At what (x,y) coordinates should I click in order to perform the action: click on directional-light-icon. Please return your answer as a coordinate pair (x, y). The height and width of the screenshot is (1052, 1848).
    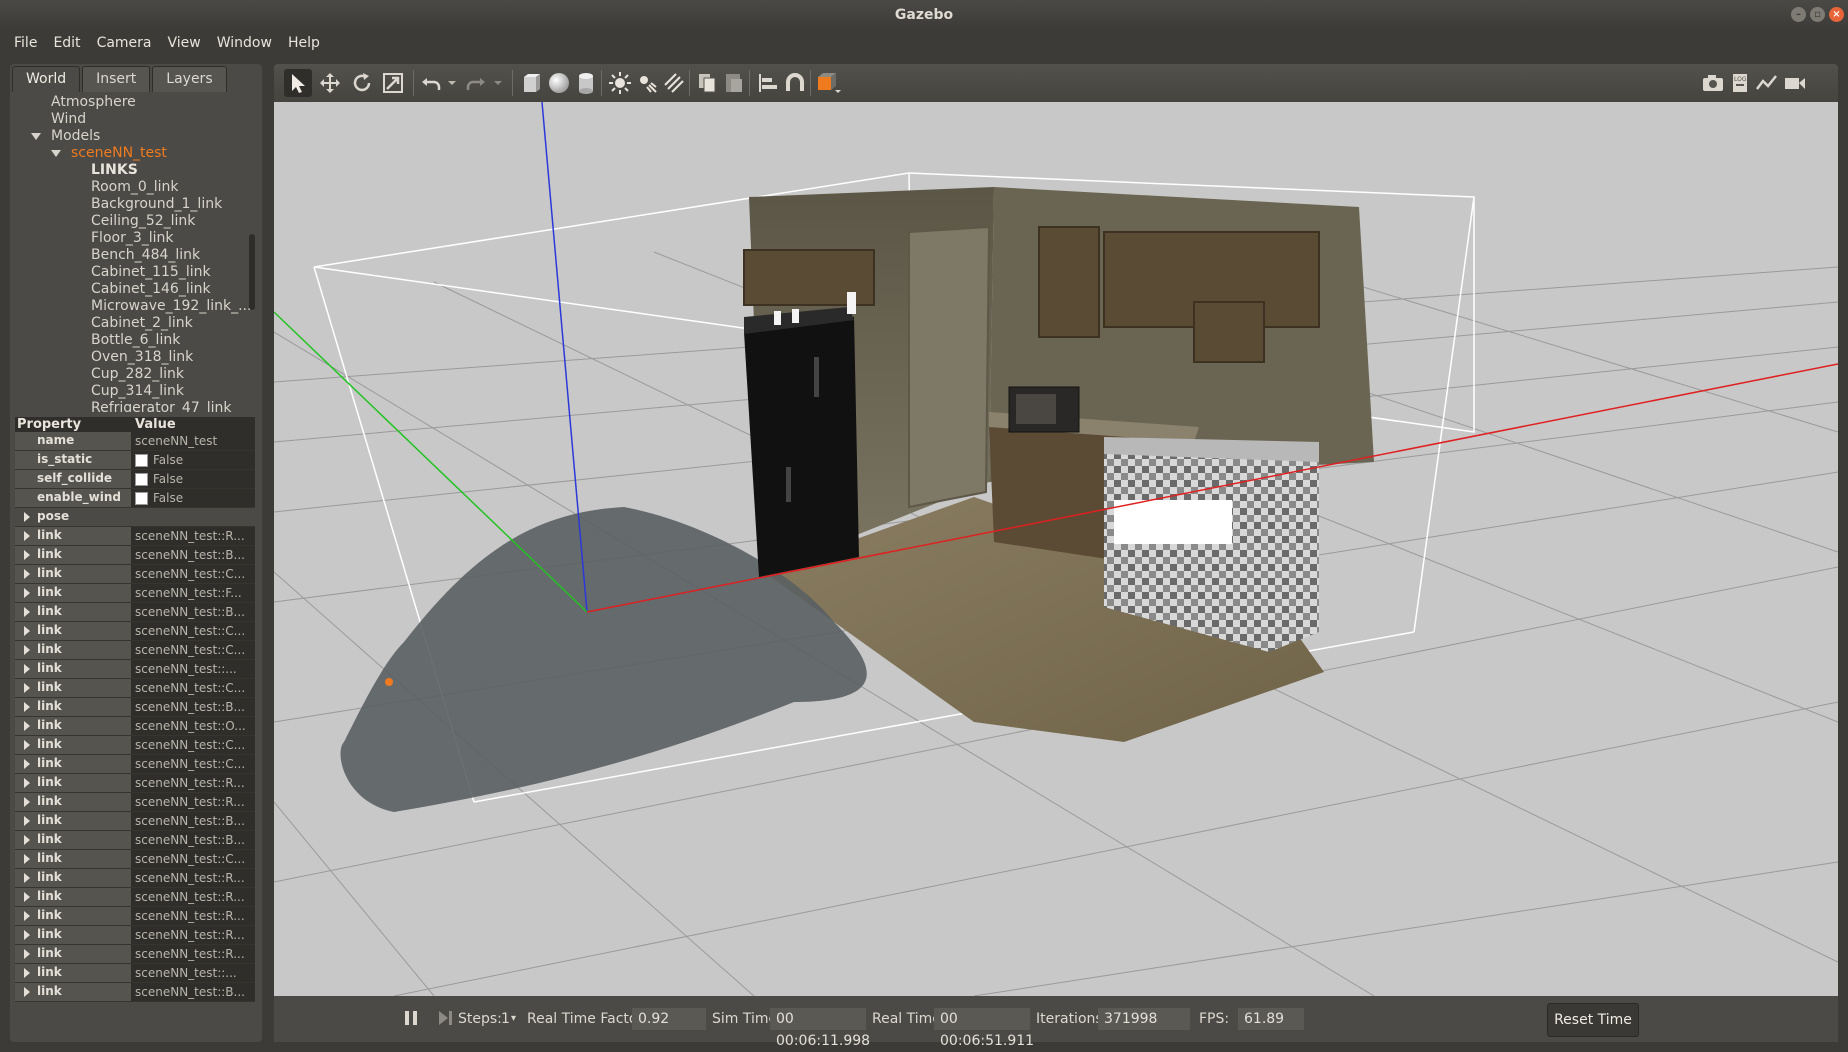
    Looking at the image, I should click on (674, 83).